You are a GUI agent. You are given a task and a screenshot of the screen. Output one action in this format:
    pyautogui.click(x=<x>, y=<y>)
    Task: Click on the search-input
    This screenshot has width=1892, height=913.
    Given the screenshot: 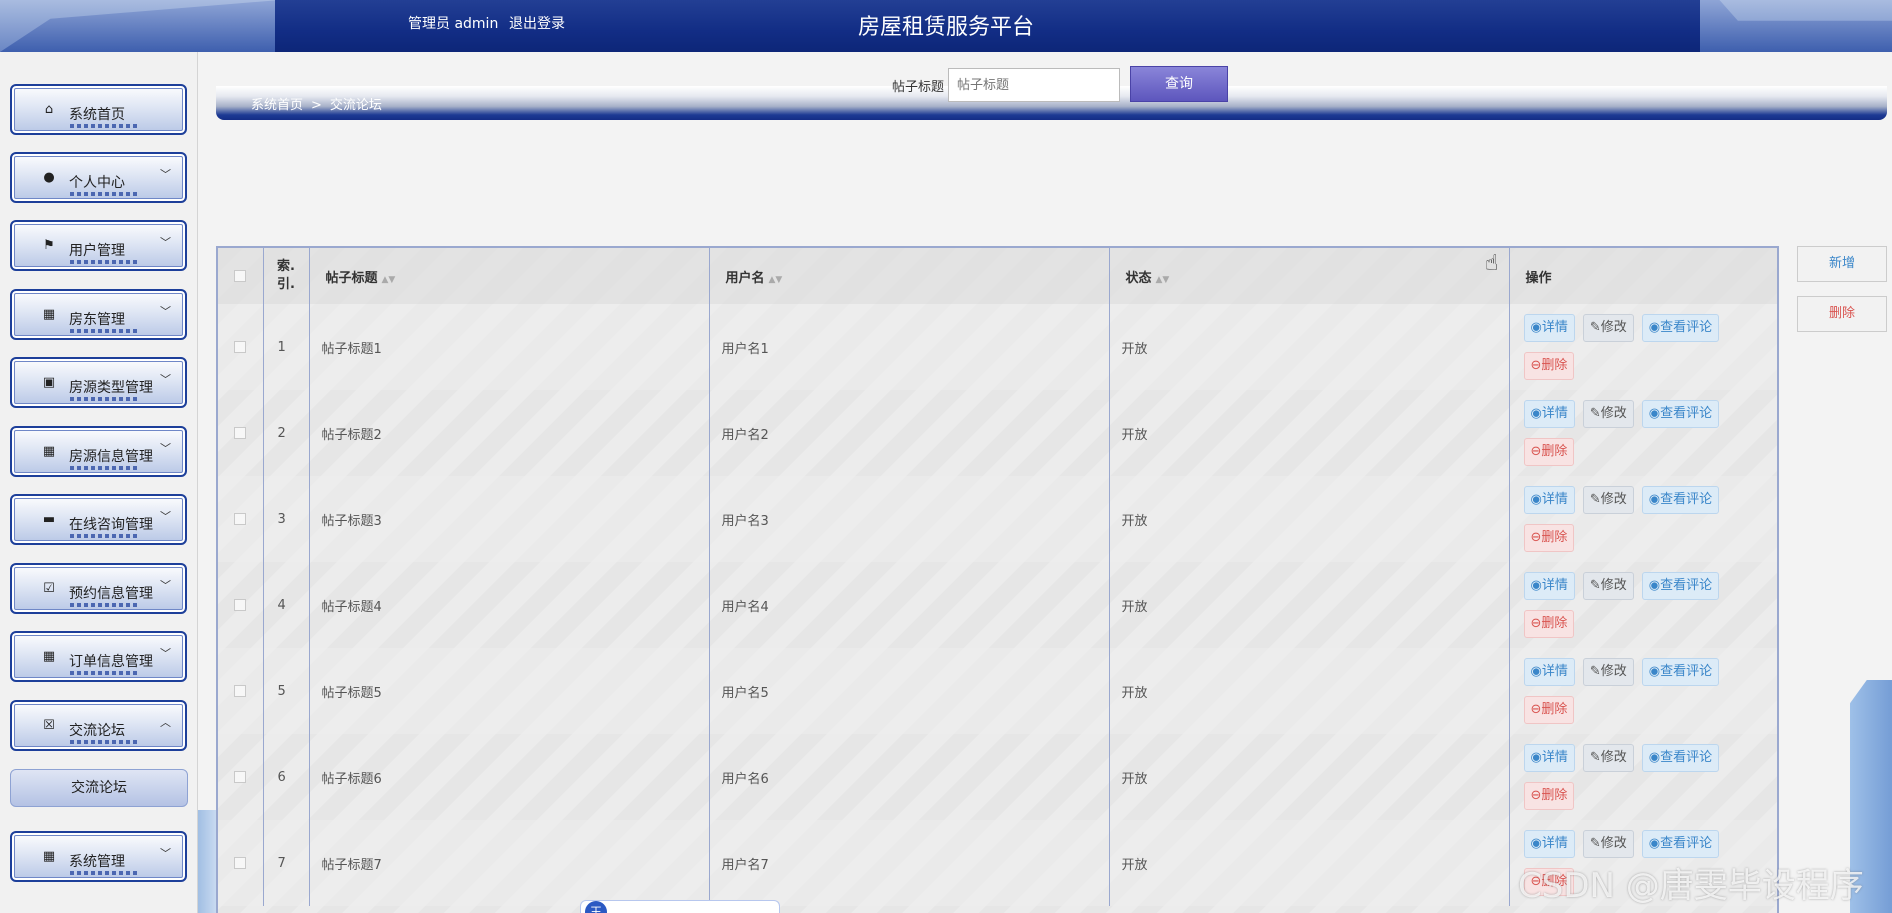 What is the action you would take?
    pyautogui.click(x=1034, y=85)
    